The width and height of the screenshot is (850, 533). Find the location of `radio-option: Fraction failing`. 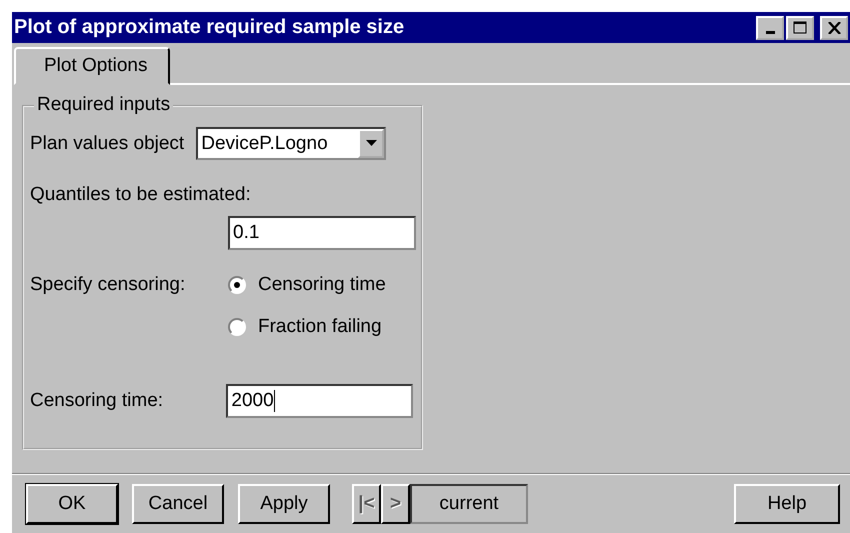

radio-option: Fraction failing is located at coordinates (307, 327).